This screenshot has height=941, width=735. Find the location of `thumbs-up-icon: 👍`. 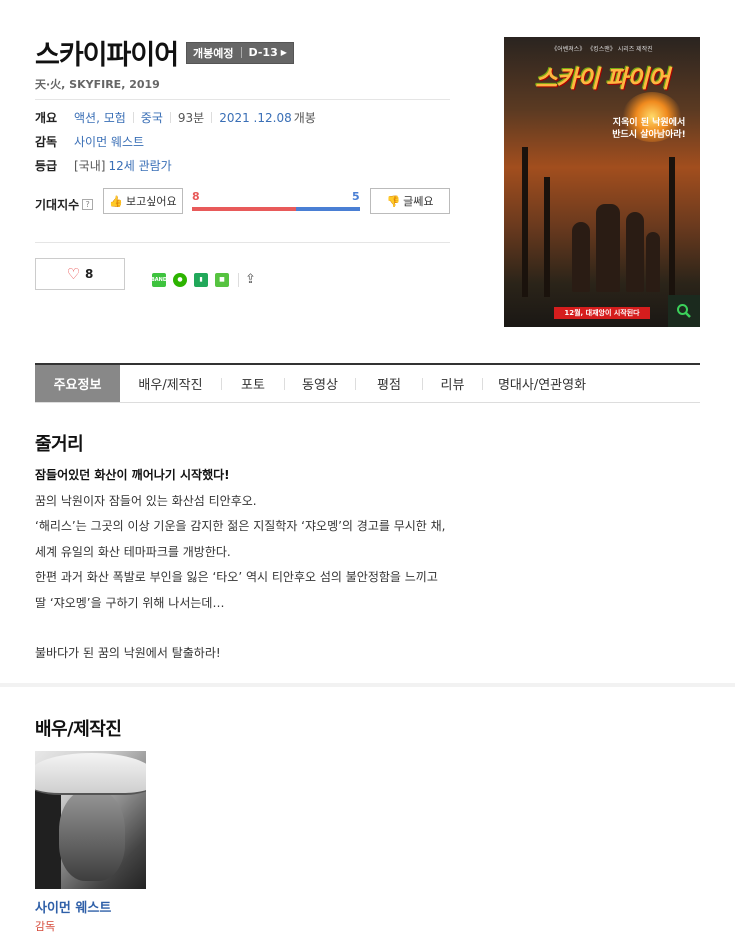

thumbs-up-icon: 👍 is located at coordinates (116, 201).